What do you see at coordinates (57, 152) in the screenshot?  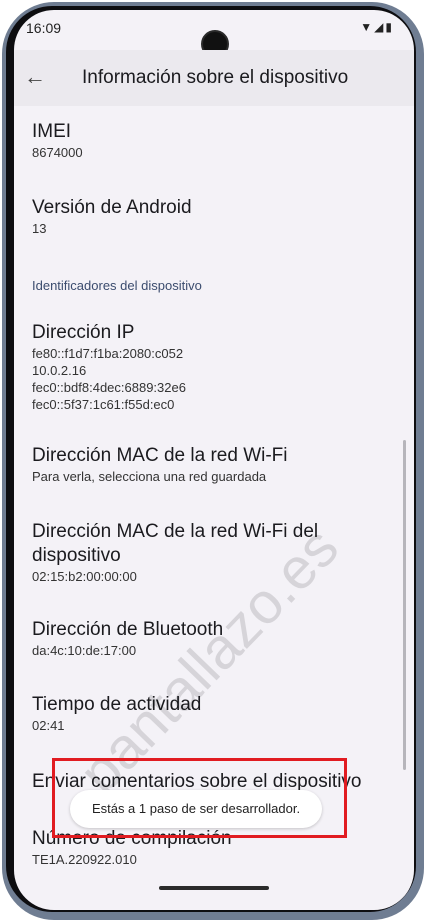 I see `item-value: 8674000` at bounding box center [57, 152].